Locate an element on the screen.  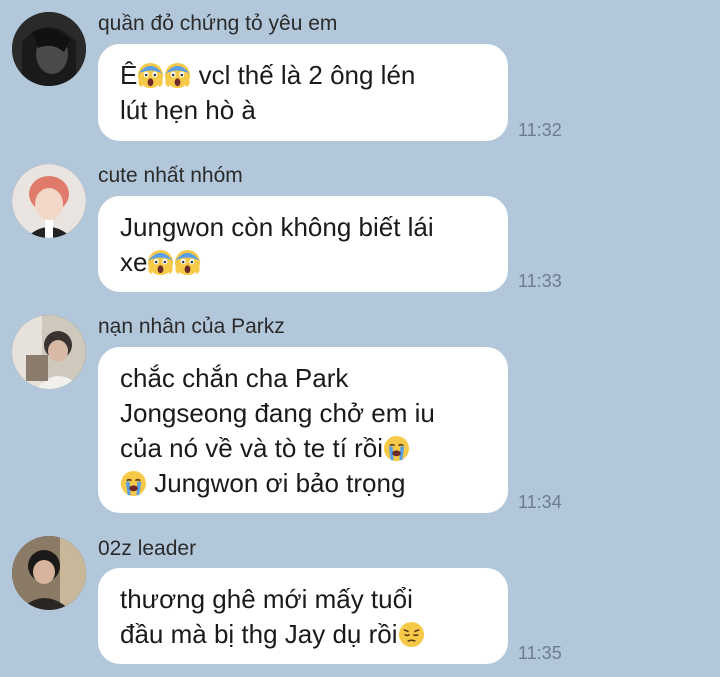
message-line: đầu mà bị thg Jay dụ rồi is located at coordinates (303, 634).